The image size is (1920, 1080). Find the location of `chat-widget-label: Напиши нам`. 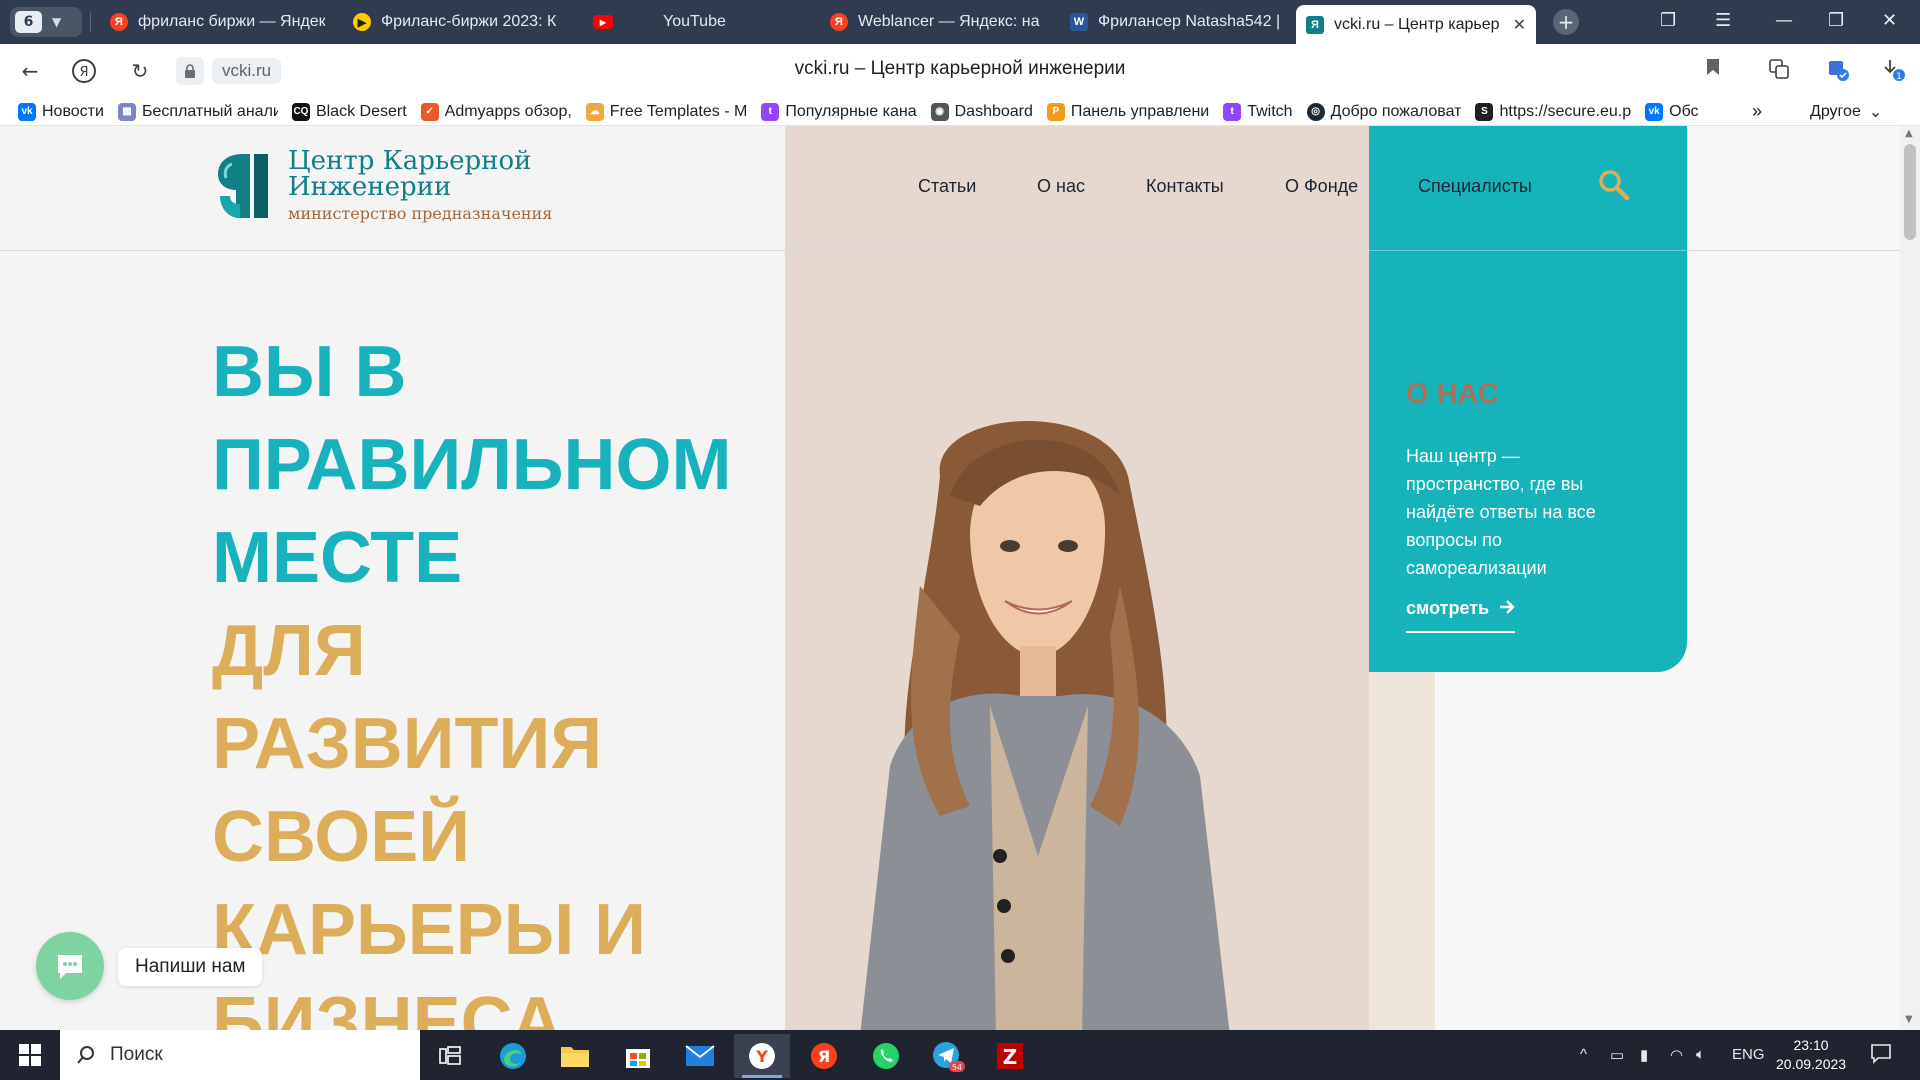

chat-widget-label: Напиши нам is located at coordinates (190, 967).